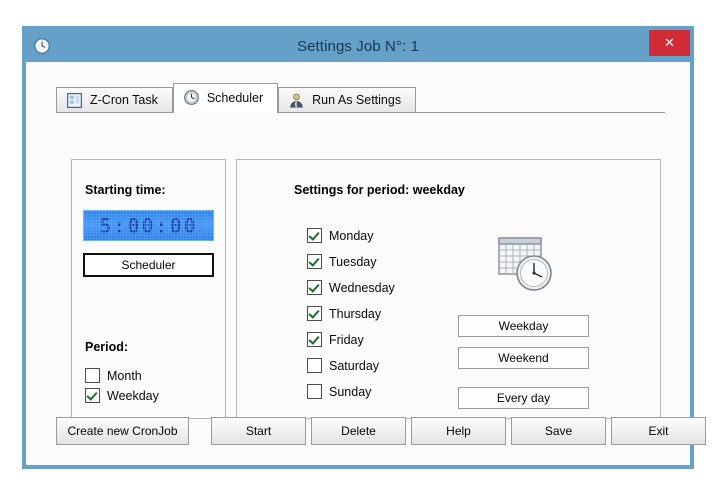 The height and width of the screenshot is (501, 721). Describe the element at coordinates (124, 100) in the screenshot. I see `tab-label: Z-Cron Task` at that location.